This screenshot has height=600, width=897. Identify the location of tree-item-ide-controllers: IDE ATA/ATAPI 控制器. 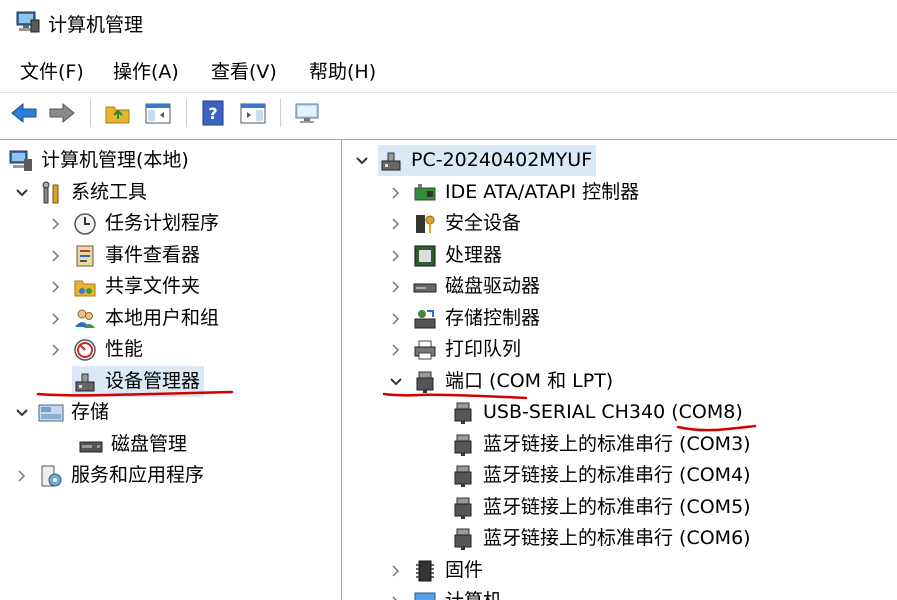
(513, 192).